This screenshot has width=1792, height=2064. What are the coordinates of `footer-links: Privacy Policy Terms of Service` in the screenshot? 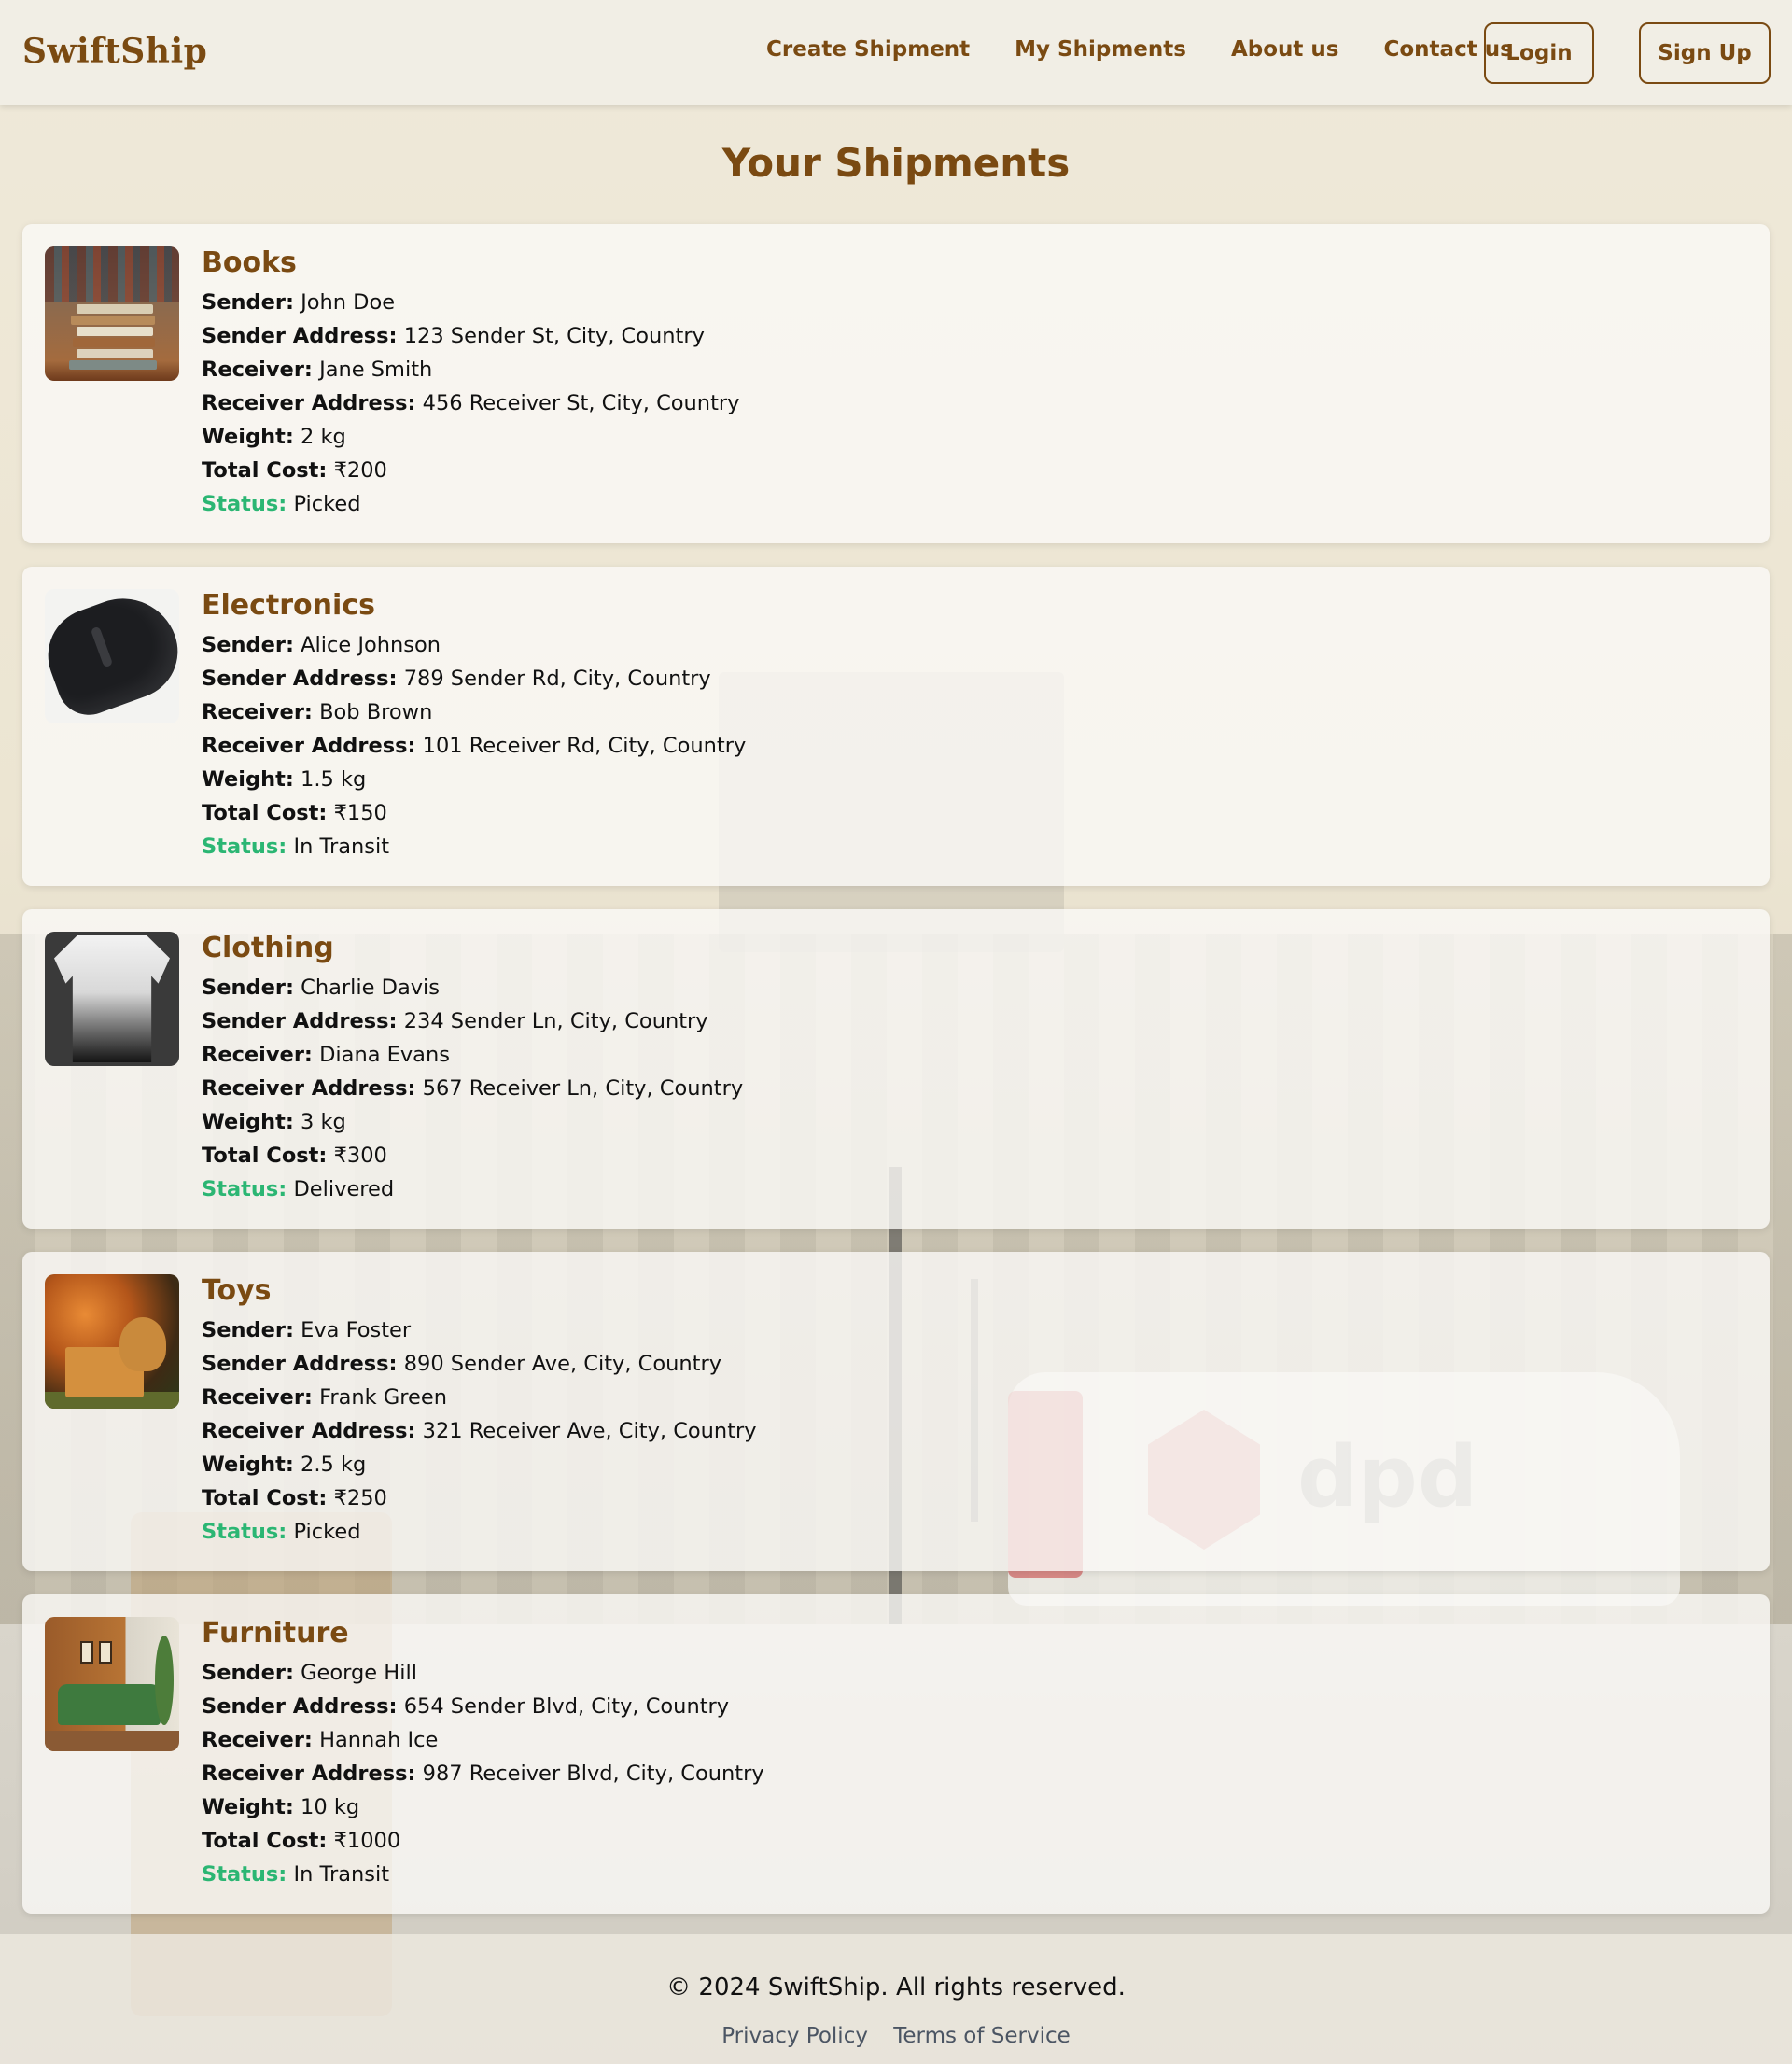 It's located at (896, 2036).